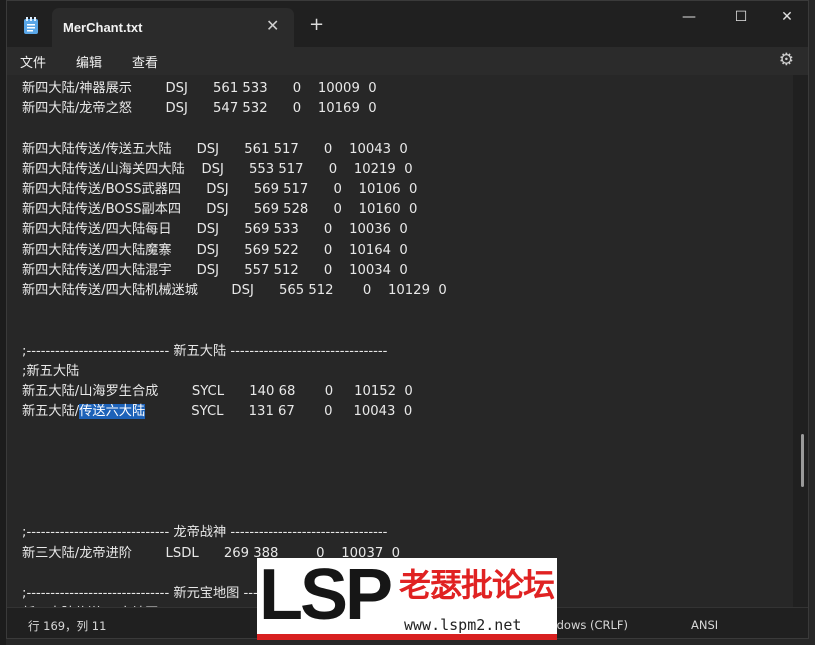 The image size is (815, 645). I want to click on text-line: 新四大陆/龙帝之怒 DSJ 547 532 0 10169 0, so click(199, 107).